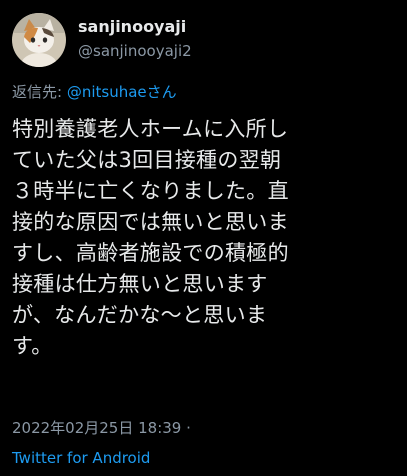 Image resolution: width=407 pixels, height=476 pixels. I want to click on tweet-text-line: すし、高齢者施設での積極的, so click(150, 253).